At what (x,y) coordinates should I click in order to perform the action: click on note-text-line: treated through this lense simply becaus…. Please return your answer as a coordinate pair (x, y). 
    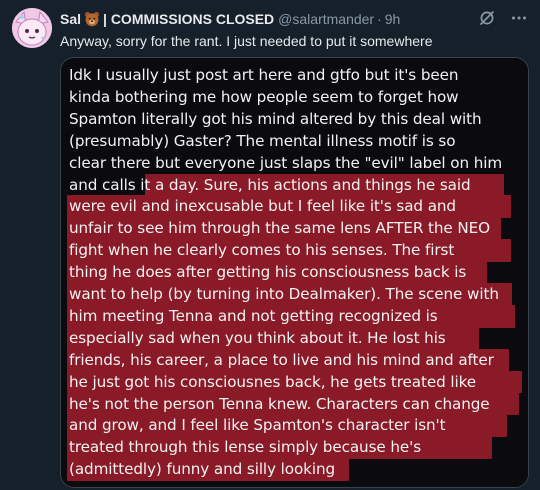
    Looking at the image, I should click on (245, 447).